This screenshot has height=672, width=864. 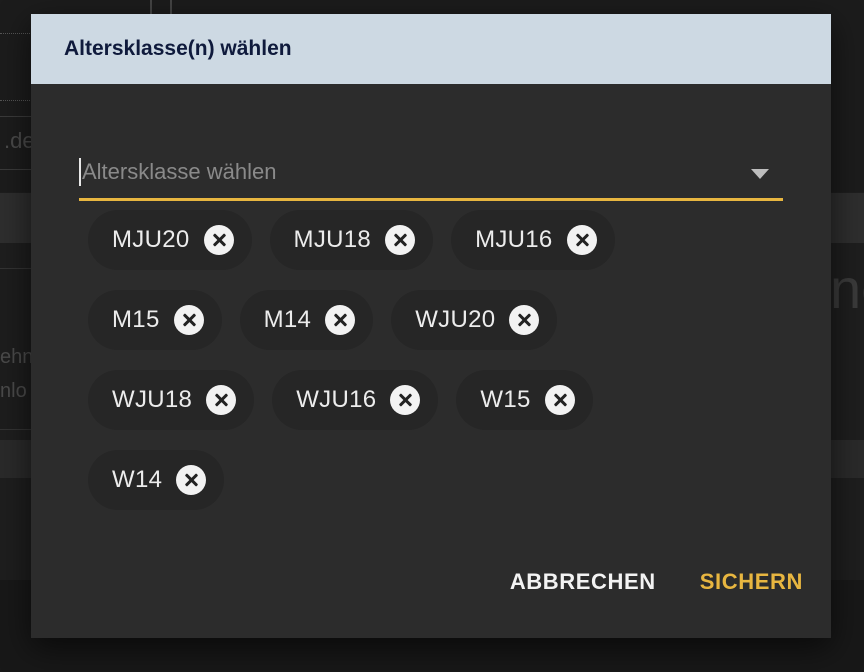 I want to click on chip-row: MJU20 MJU18 MJU16, so click(x=448, y=240).